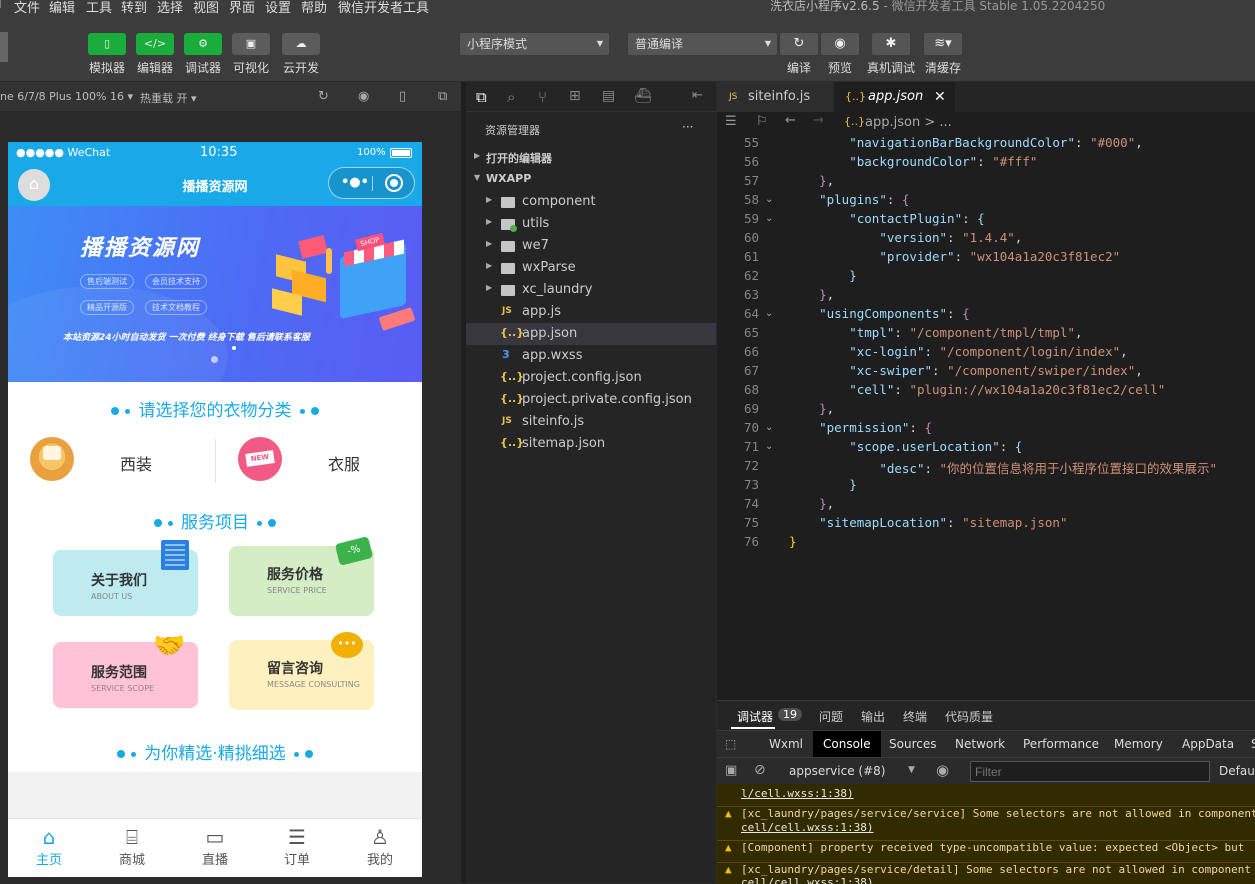  Describe the element at coordinates (775, 97) in the screenshot. I see `tab-siteinfo-js: JS siteinfo.js` at that location.